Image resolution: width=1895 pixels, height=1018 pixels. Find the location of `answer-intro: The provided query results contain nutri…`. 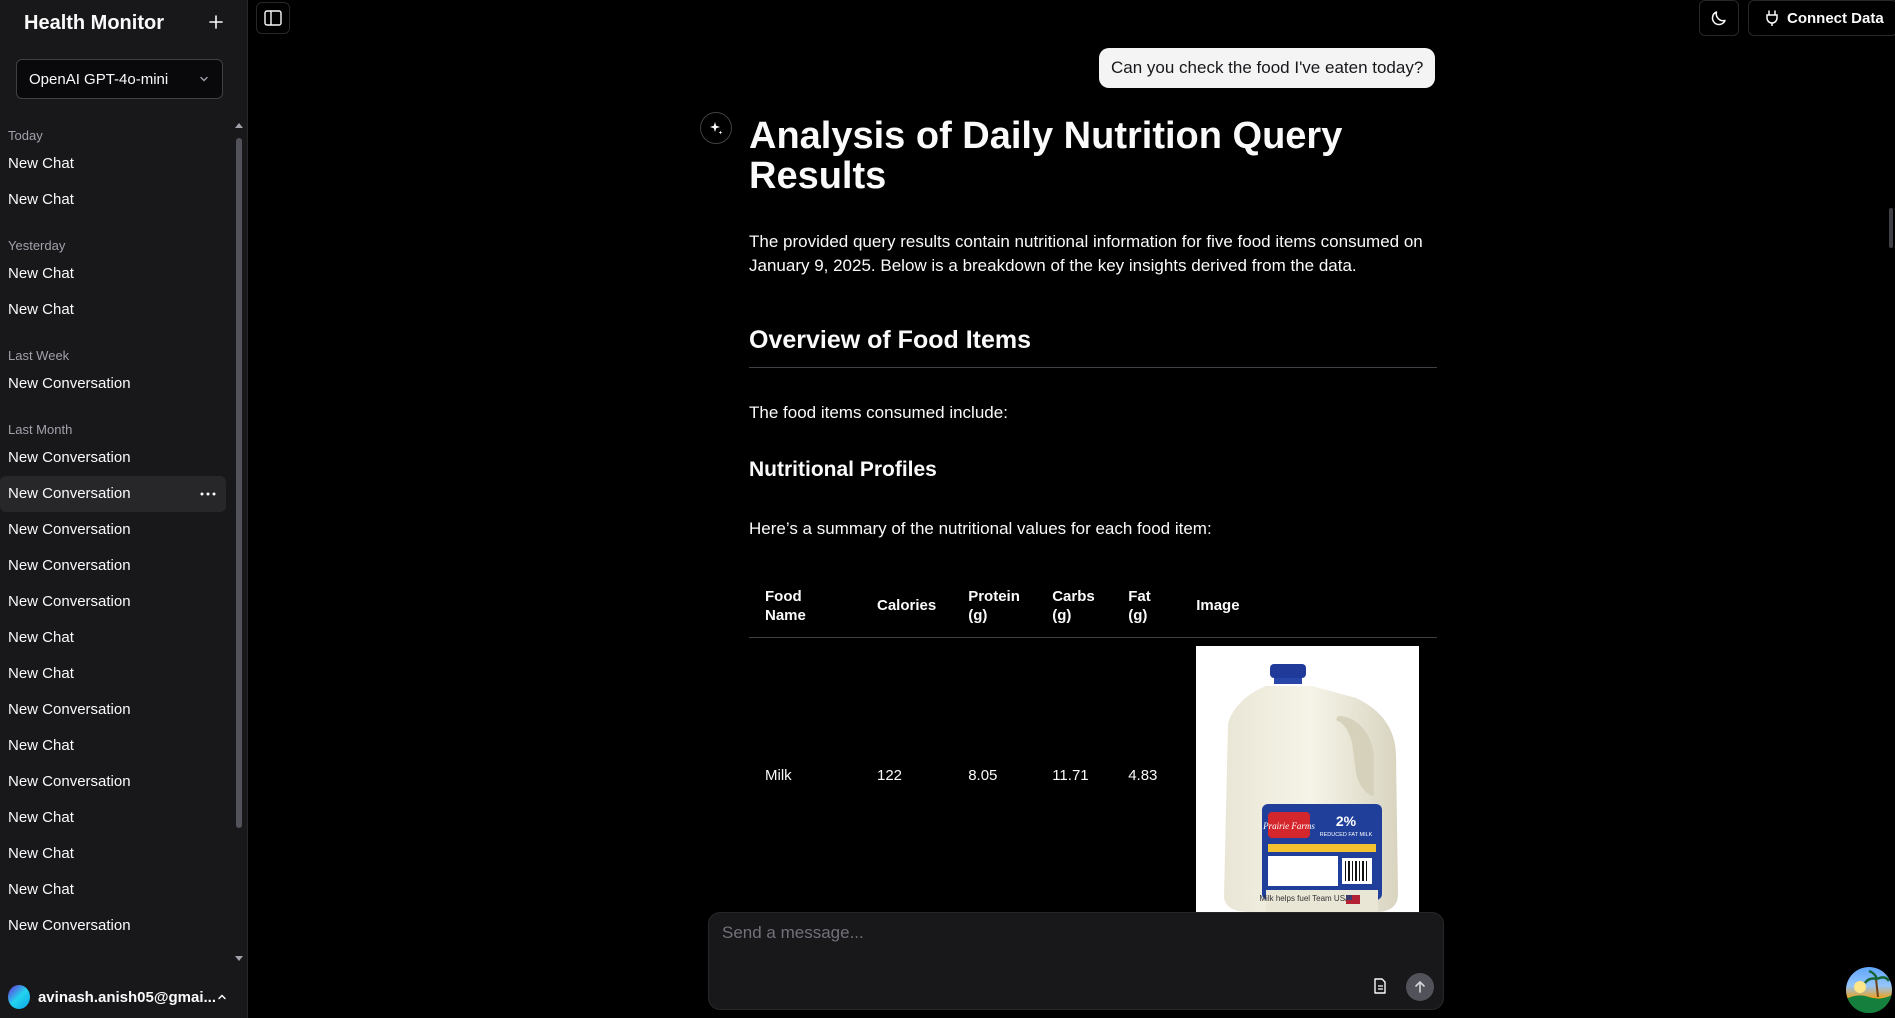

answer-intro: The provided query results contain nutri… is located at coordinates (1086, 253).